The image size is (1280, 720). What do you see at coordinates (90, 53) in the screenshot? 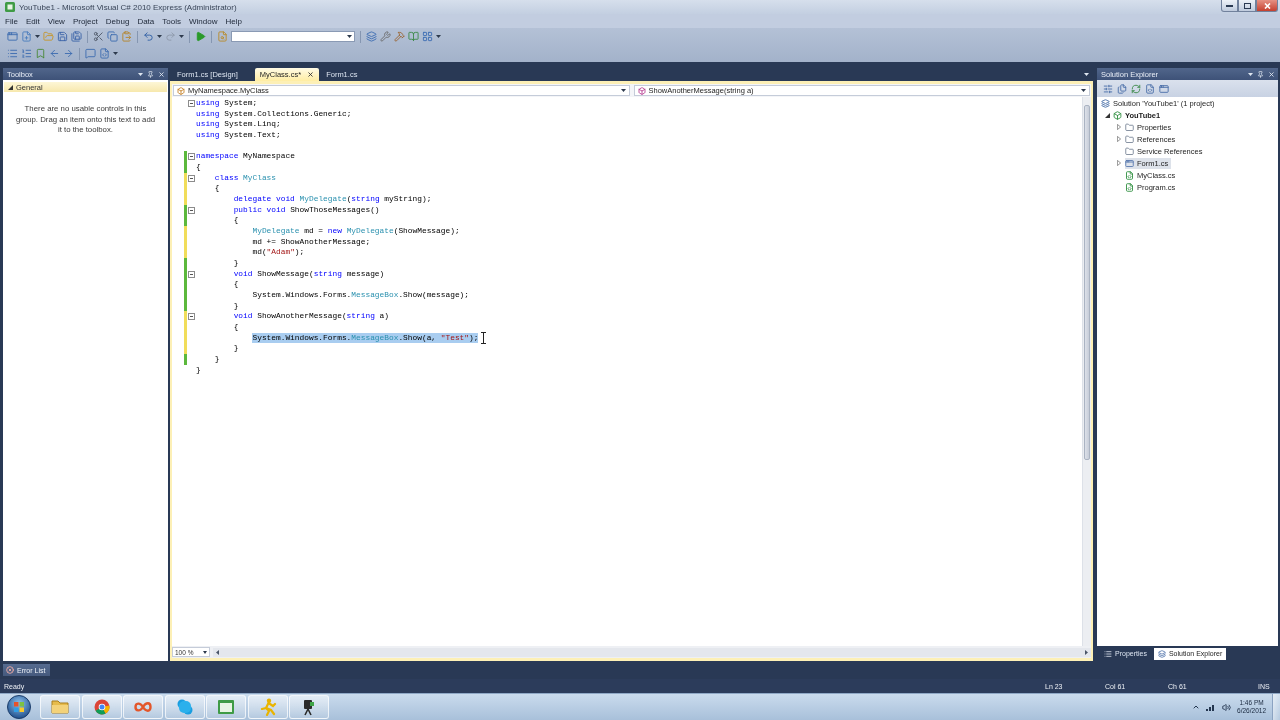
I see `speech-bubble-icon` at bounding box center [90, 53].